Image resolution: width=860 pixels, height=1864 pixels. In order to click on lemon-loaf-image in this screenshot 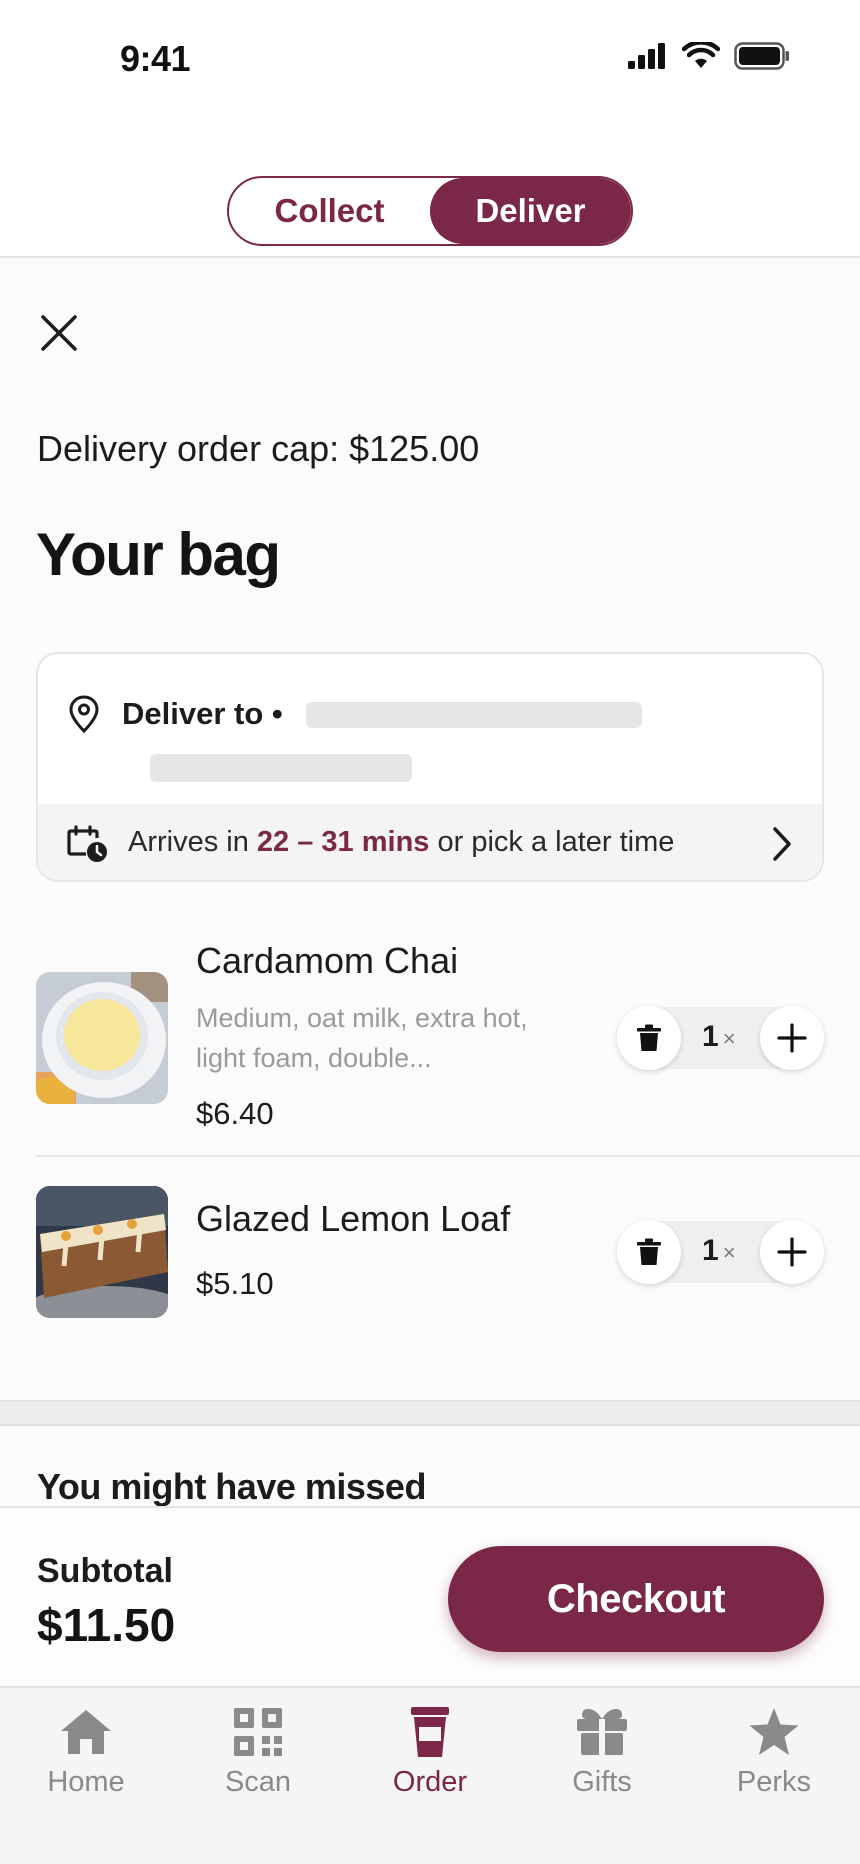, I will do `click(102, 1252)`.